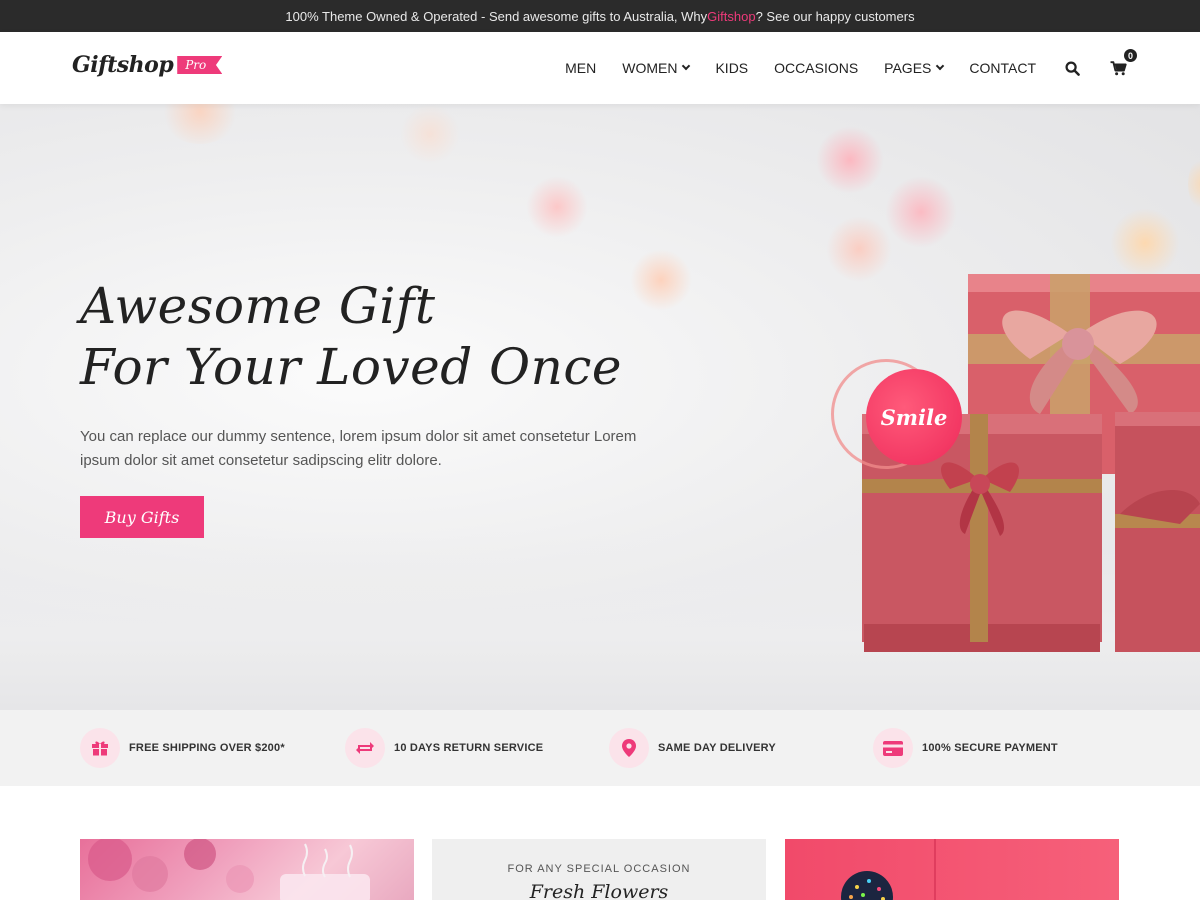 The height and width of the screenshot is (900, 1200). I want to click on return-icon, so click(365, 748).